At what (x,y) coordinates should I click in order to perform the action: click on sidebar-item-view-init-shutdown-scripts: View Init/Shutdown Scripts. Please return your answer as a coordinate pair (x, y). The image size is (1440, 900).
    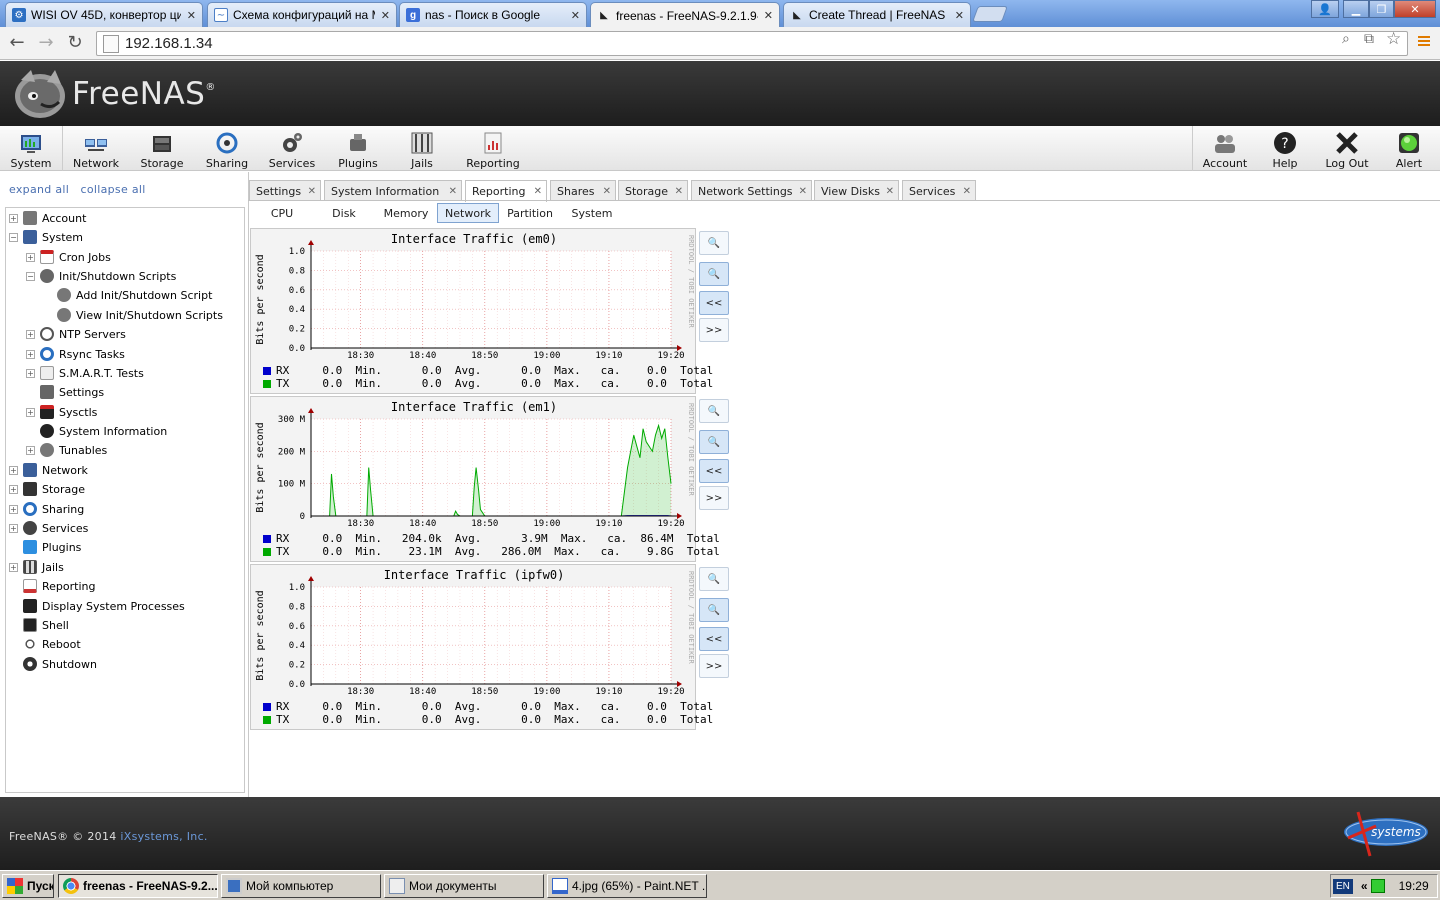
    Looking at the image, I should click on (133, 315).